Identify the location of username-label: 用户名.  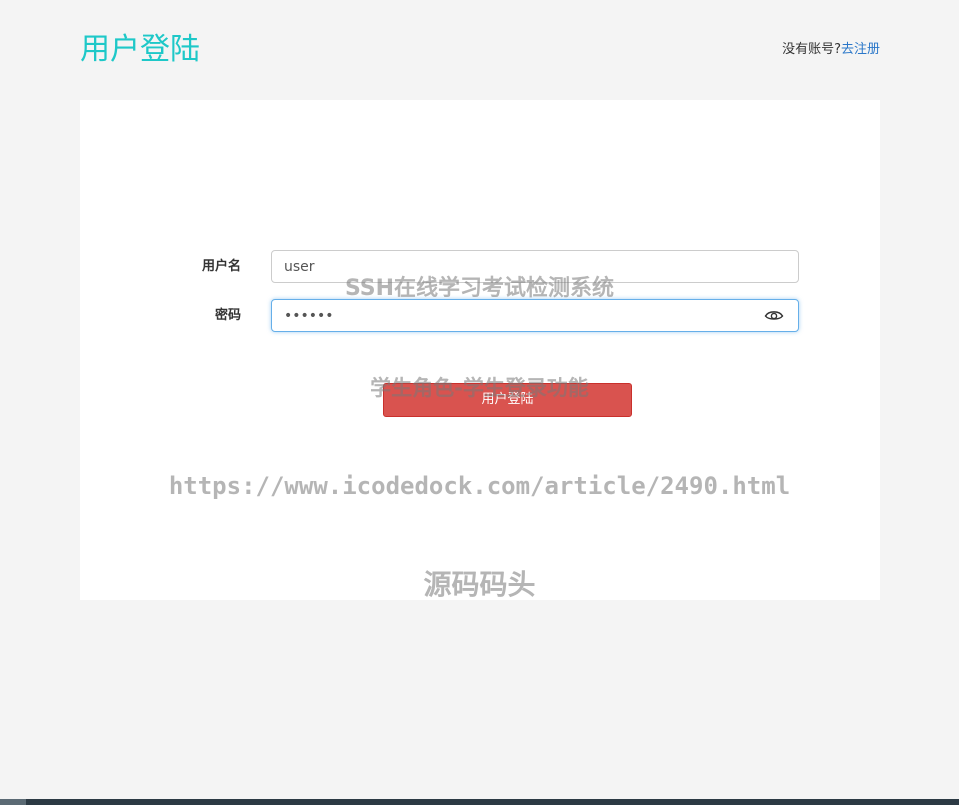
(221, 266).